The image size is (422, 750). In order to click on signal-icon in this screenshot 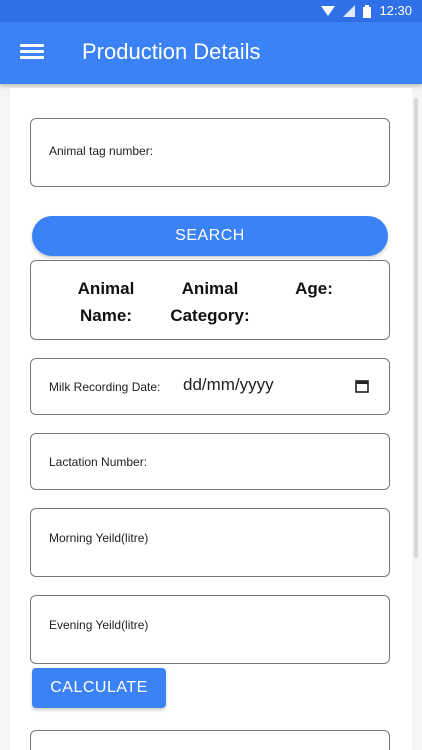, I will do `click(349, 11)`.